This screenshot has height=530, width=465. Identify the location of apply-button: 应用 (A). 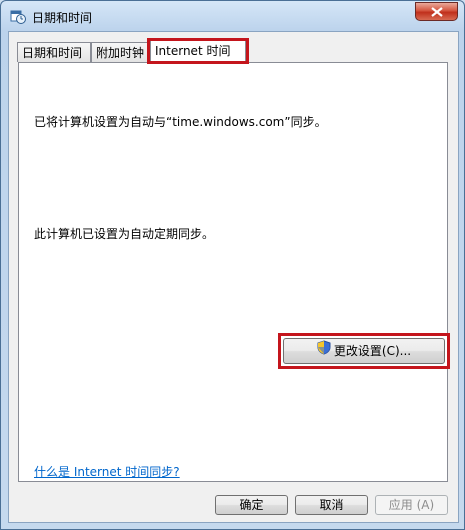
(411, 505).